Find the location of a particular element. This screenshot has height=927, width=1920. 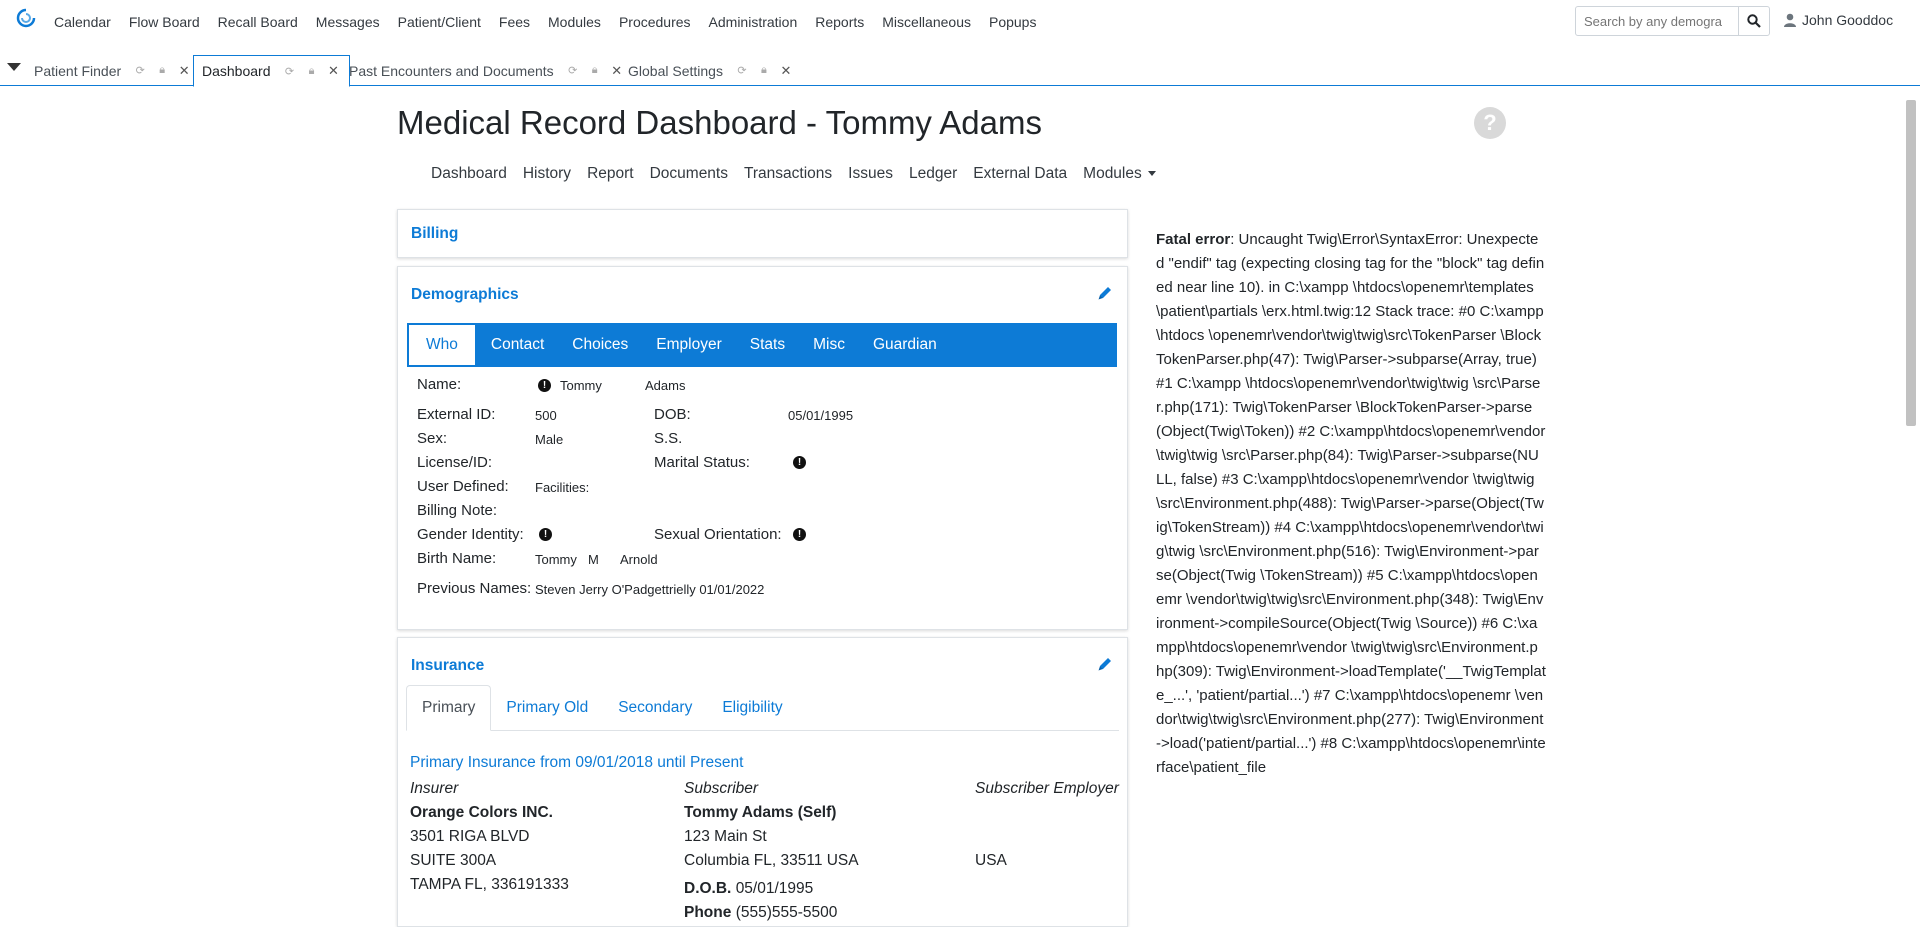

label-ss: S.S. is located at coordinates (668, 438).